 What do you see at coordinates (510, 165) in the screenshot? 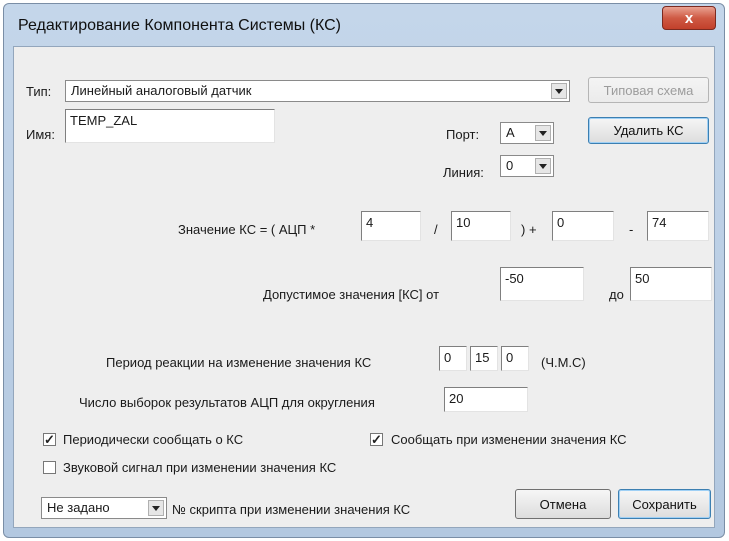
I see `line-select-value: 0` at bounding box center [510, 165].